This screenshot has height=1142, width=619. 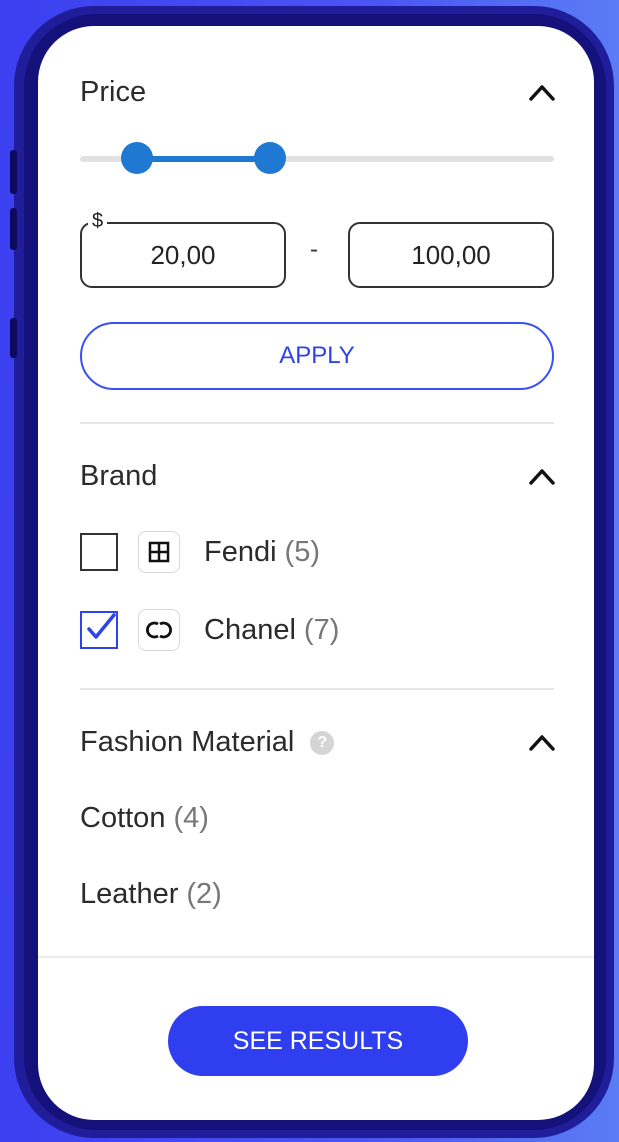 I want to click on material-name: Leather, so click(x=129, y=894).